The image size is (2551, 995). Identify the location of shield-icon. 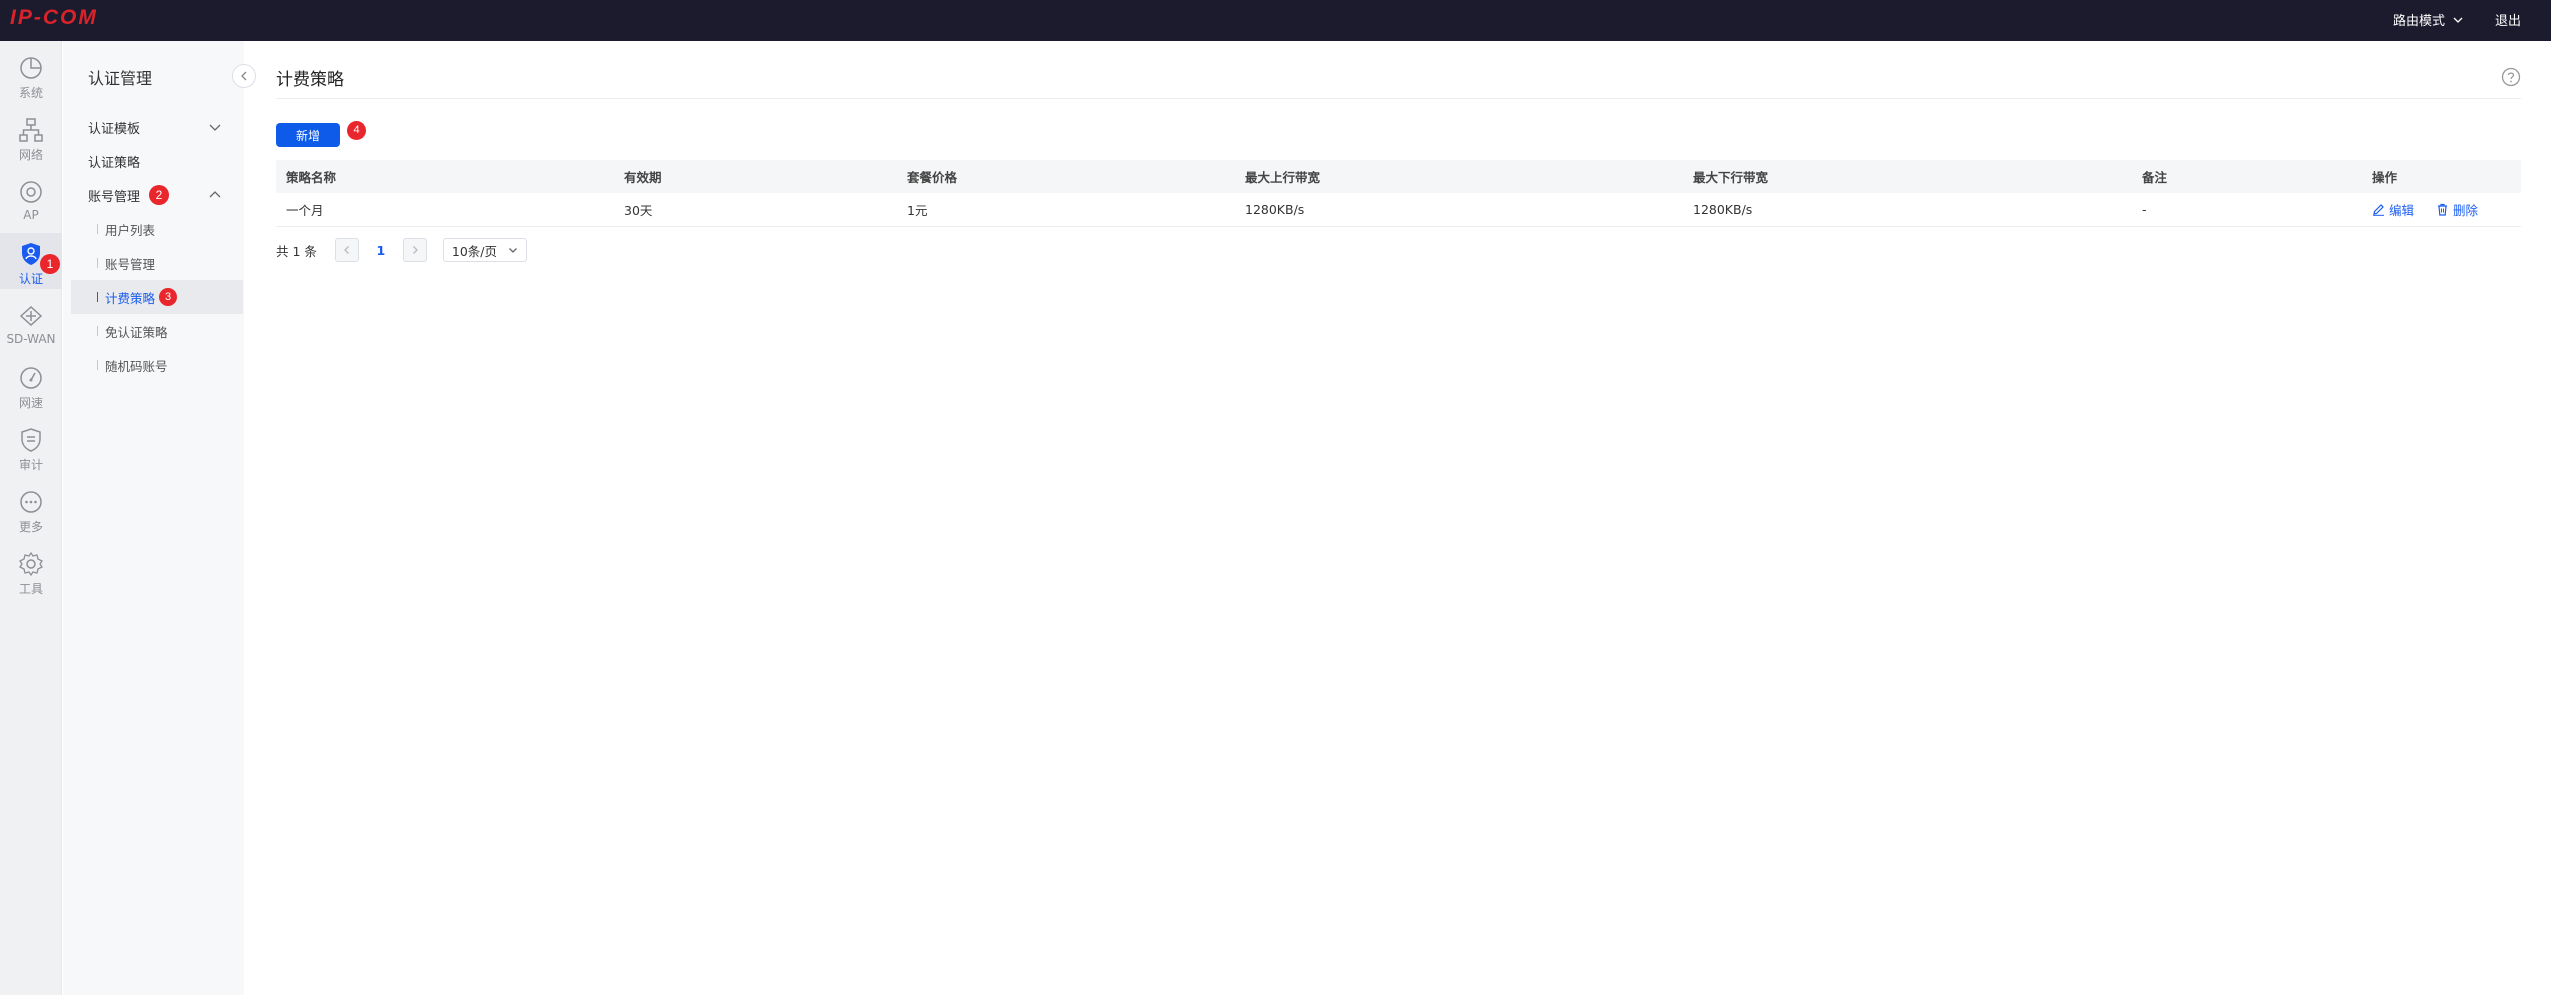
(31, 440).